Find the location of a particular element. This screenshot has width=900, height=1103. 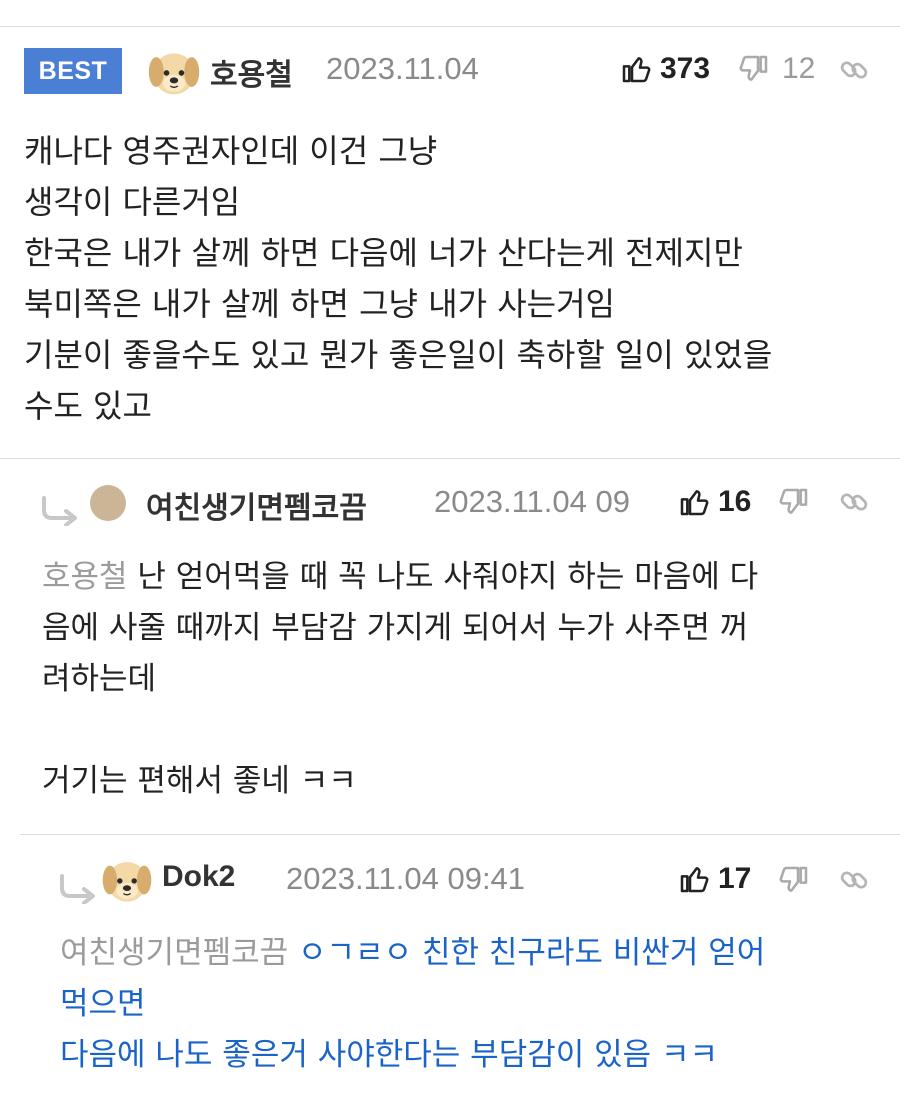

reply-line: 려하는데 is located at coordinates (99, 679).